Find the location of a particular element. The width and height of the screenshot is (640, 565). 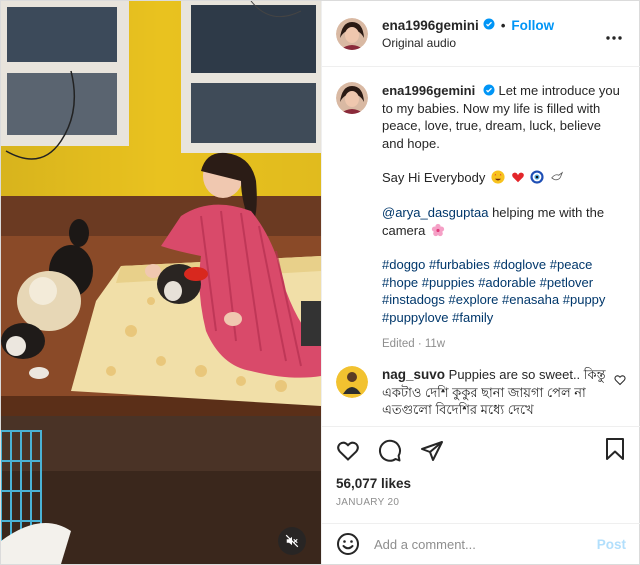

hashtag-link: #enasaha is located at coordinates (530, 299).